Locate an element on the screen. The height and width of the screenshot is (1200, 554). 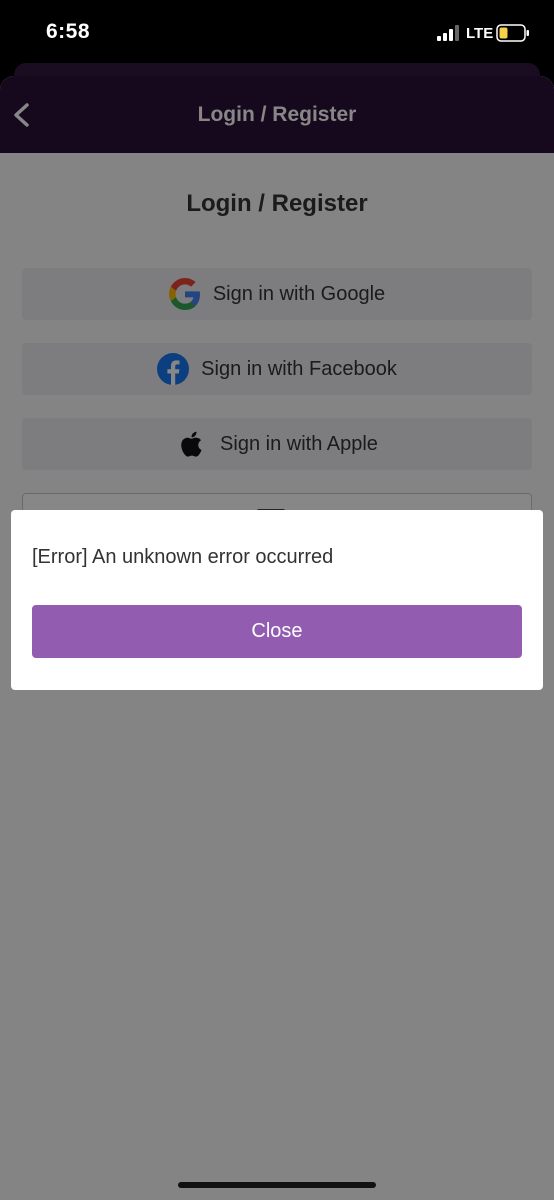
network-label: LTE is located at coordinates (480, 33).